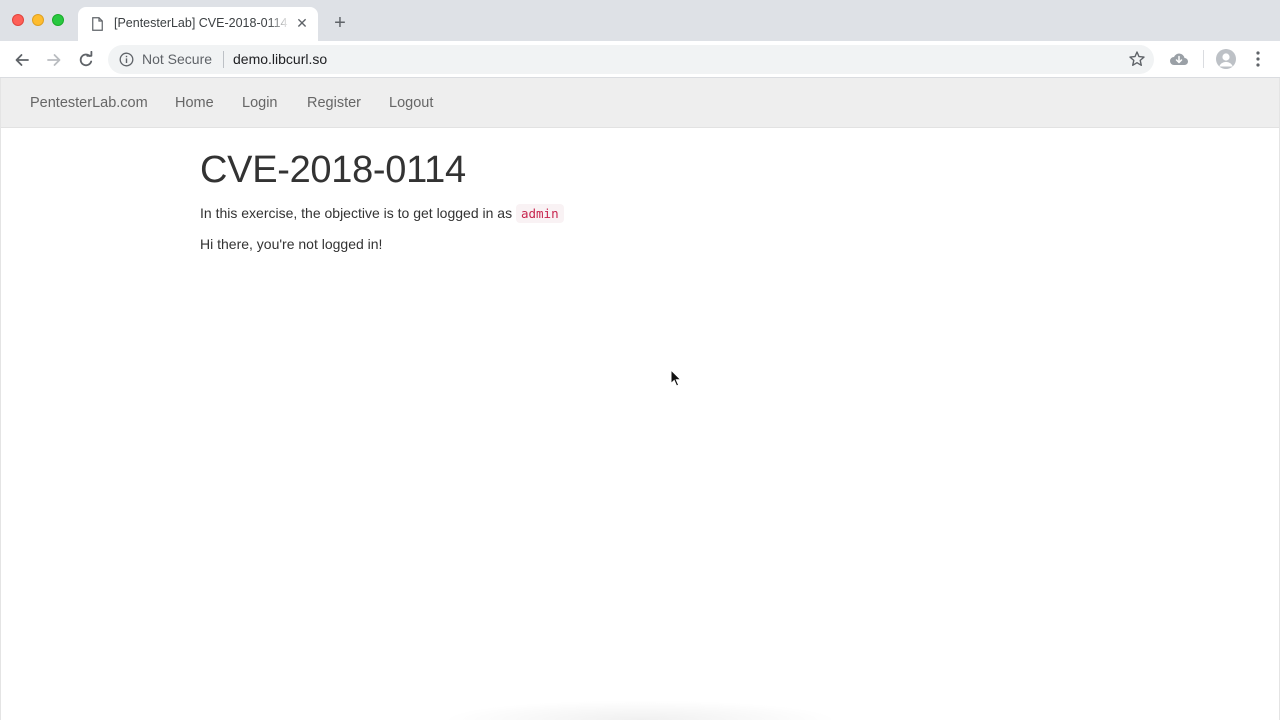 This screenshot has width=1280, height=720. I want to click on page-title: CVE-2018-0114, so click(333, 170).